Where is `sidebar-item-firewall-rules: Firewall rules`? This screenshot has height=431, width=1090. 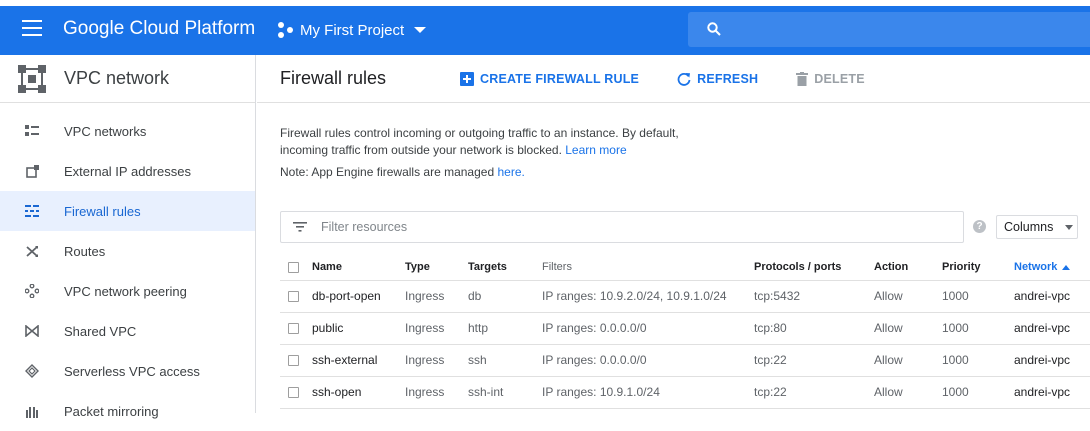
sidebar-item-firewall-rules: Firewall rules is located at coordinates (127, 211).